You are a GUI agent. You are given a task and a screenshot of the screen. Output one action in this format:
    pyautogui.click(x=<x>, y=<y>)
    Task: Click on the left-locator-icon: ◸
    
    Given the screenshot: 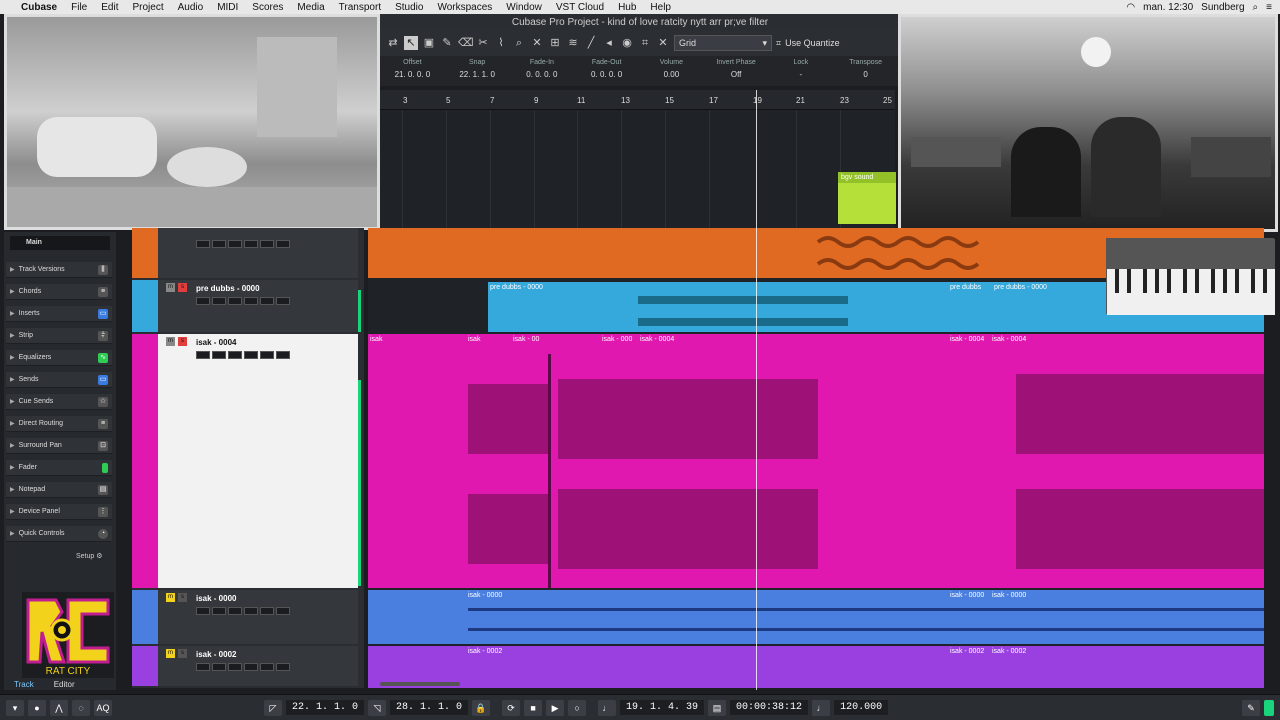 What is the action you would take?
    pyautogui.click(x=273, y=707)
    